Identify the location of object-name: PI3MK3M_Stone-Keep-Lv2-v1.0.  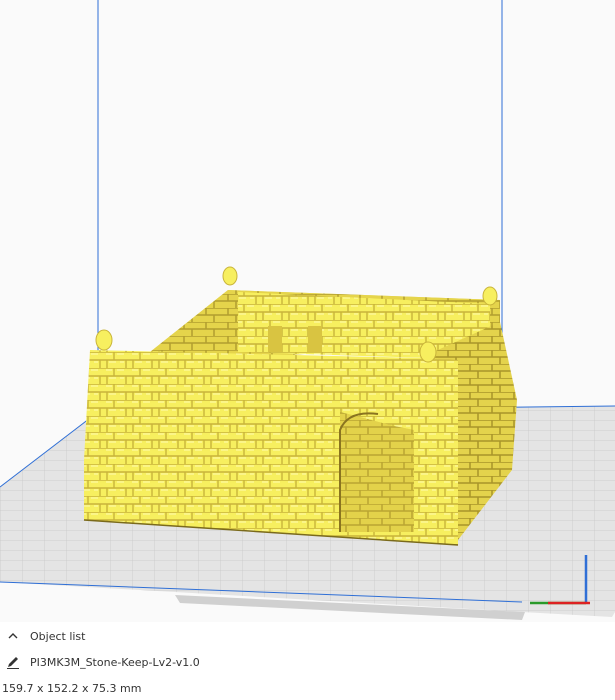
(115, 662).